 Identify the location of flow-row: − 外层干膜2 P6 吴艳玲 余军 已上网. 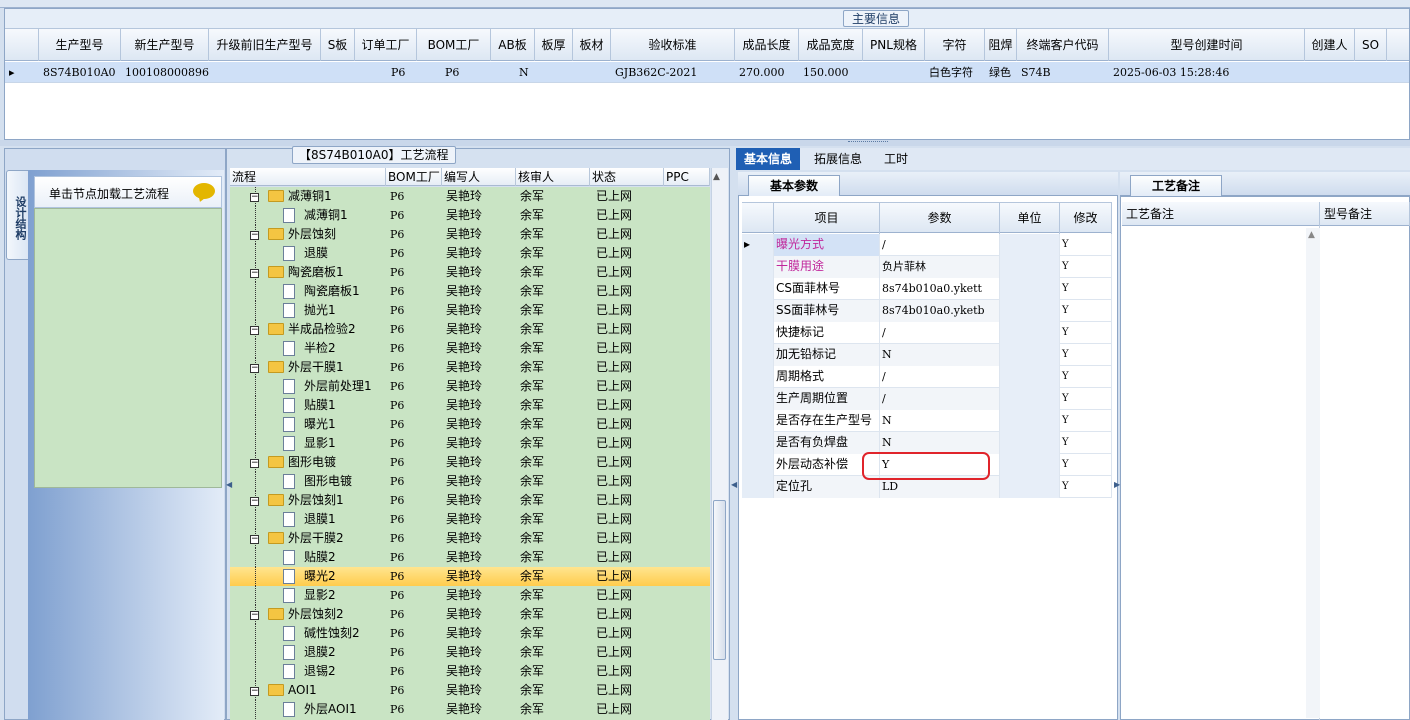
(470, 538).